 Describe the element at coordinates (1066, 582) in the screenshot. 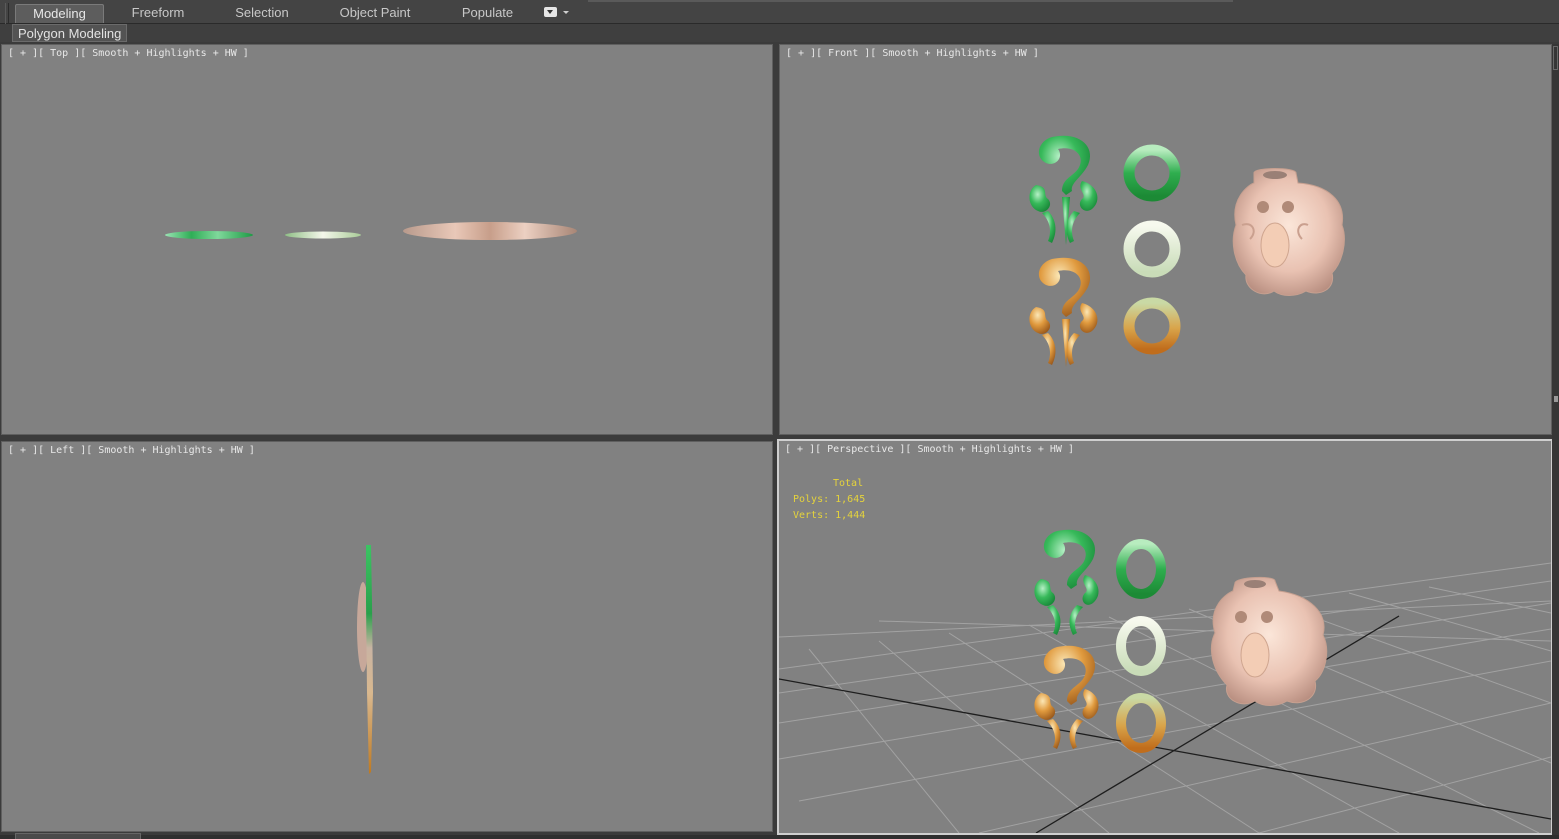

I see `persp-green-pendant` at that location.